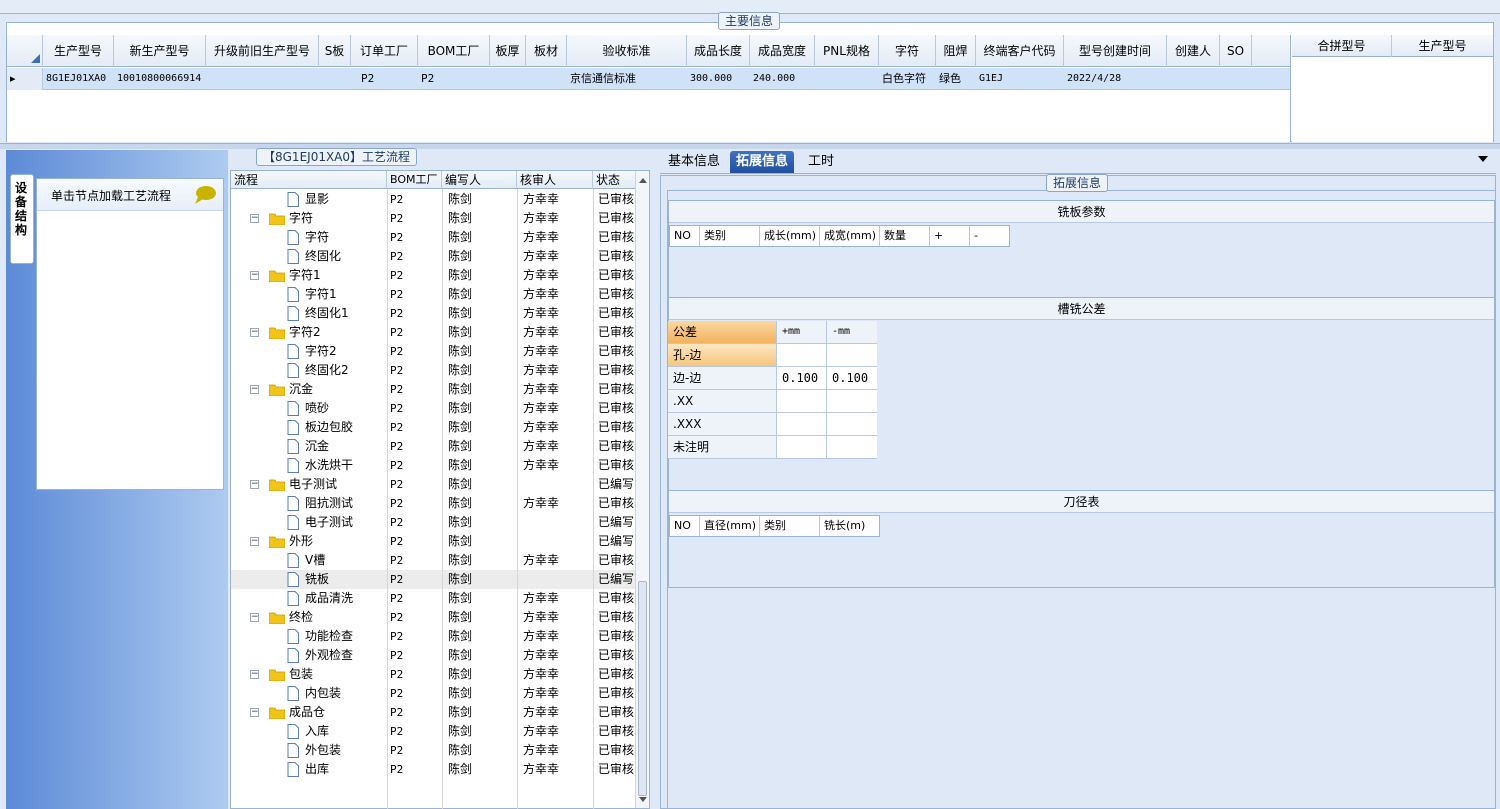 The height and width of the screenshot is (809, 1500). What do you see at coordinates (160, 79) in the screenshot?
I see `cell-new-prod-model: 10010800066914` at bounding box center [160, 79].